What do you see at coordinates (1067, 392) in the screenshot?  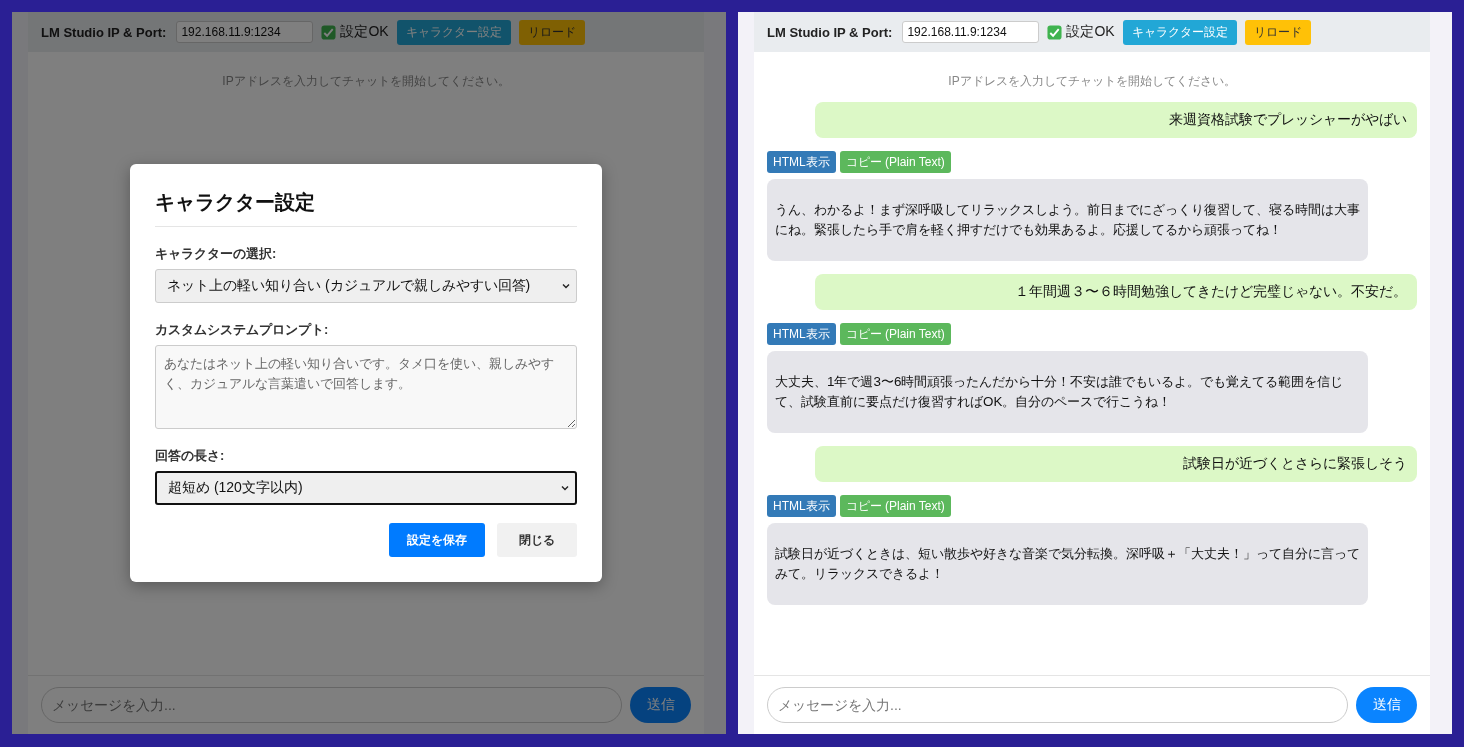 I see `bot-message: 大丈夫、1年で週3〜6時間頑張ったんだから十分！不安は誰でもいるよ。でも覚えてる範囲を信じて、試験直前に要点だけ復習すればOK。自分のペースで行こうね！` at bounding box center [1067, 392].